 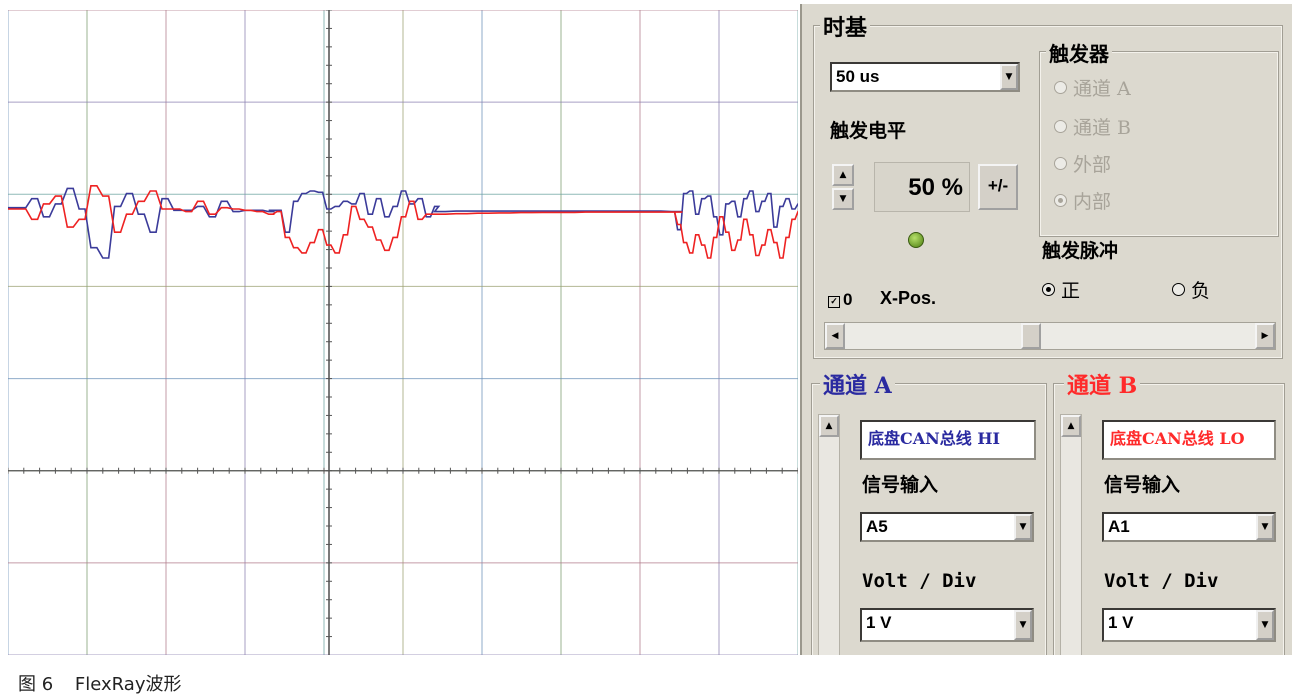 What do you see at coordinates (1121, 622) in the screenshot?
I see `channel-b-volt-value: 1 V` at bounding box center [1121, 622].